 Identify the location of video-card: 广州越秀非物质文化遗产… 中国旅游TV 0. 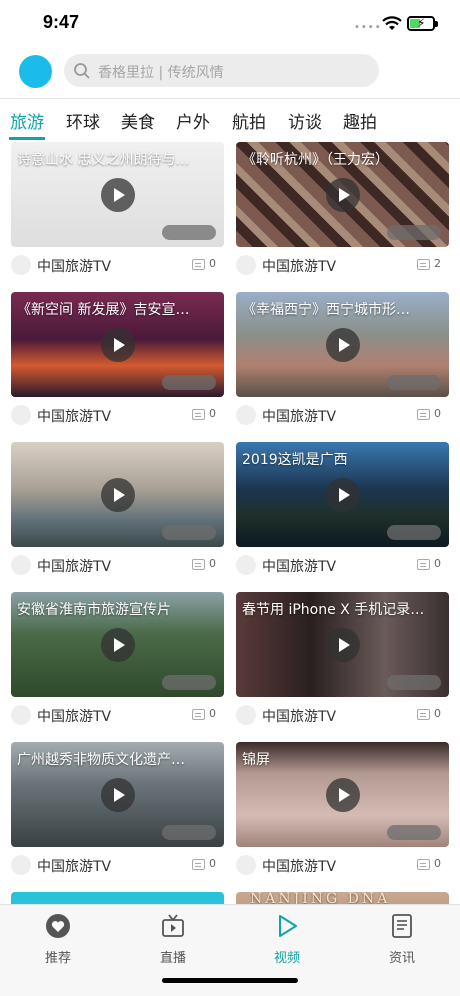
(117, 812).